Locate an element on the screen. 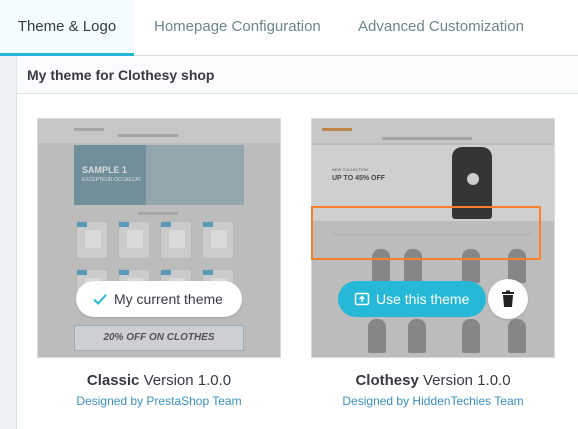 This screenshot has width=578, height=429. side-strip is located at coordinates (8, 242).